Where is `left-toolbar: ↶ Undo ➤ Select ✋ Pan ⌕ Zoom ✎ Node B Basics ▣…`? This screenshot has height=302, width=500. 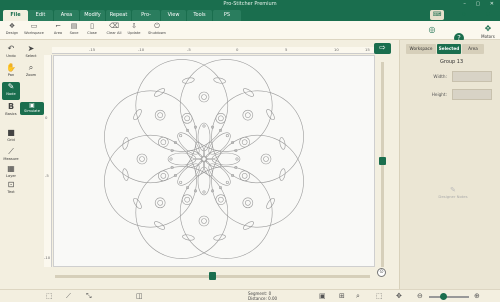
left-toolbar: ↶ Undo ➤ Select ✋ Pan ⌕ Zoom ✎ Node B Basics ▣… is located at coordinates (22, 165).